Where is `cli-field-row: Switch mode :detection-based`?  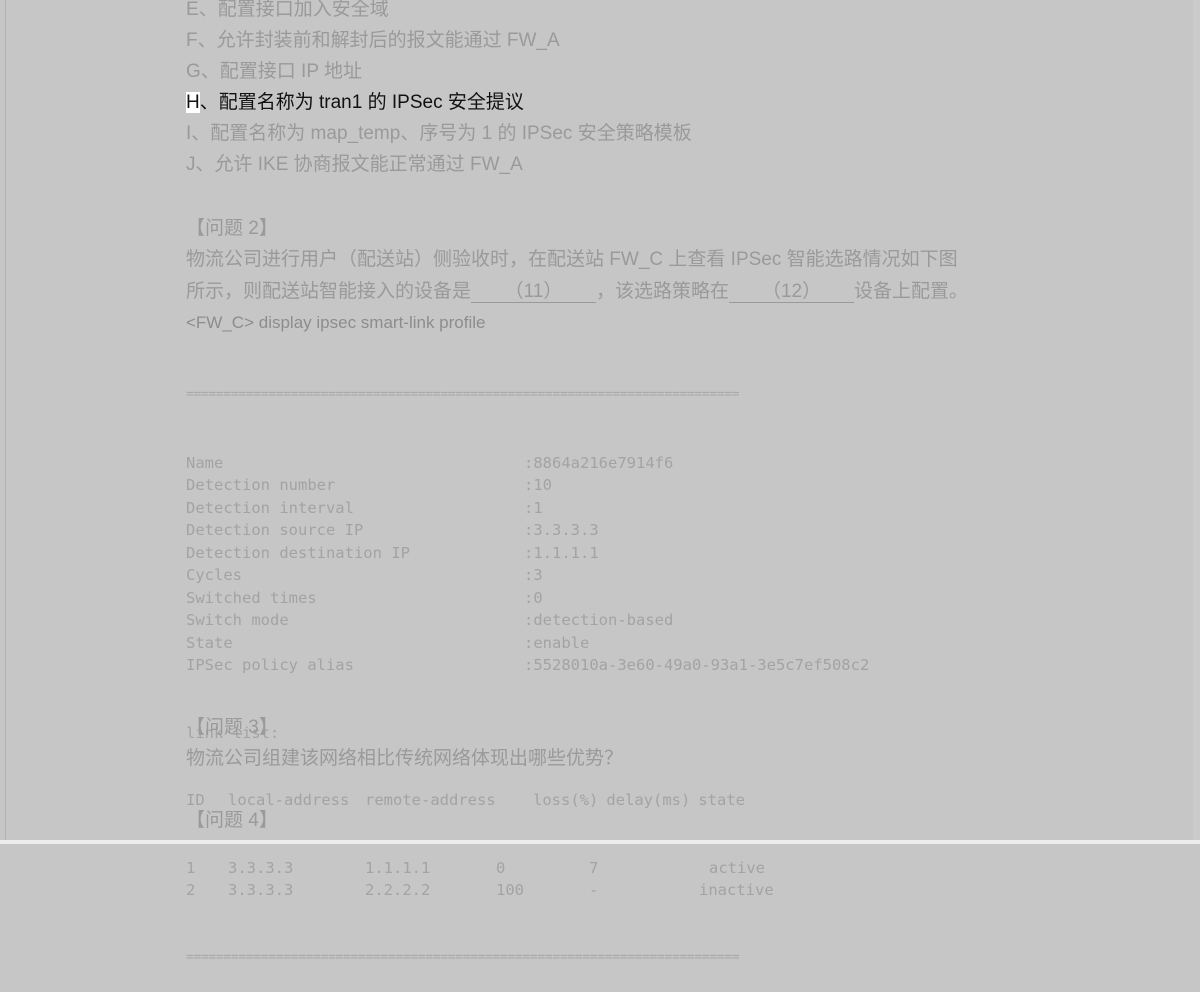
cli-field-row: Switch mode :detection-based is located at coordinates (527, 620).